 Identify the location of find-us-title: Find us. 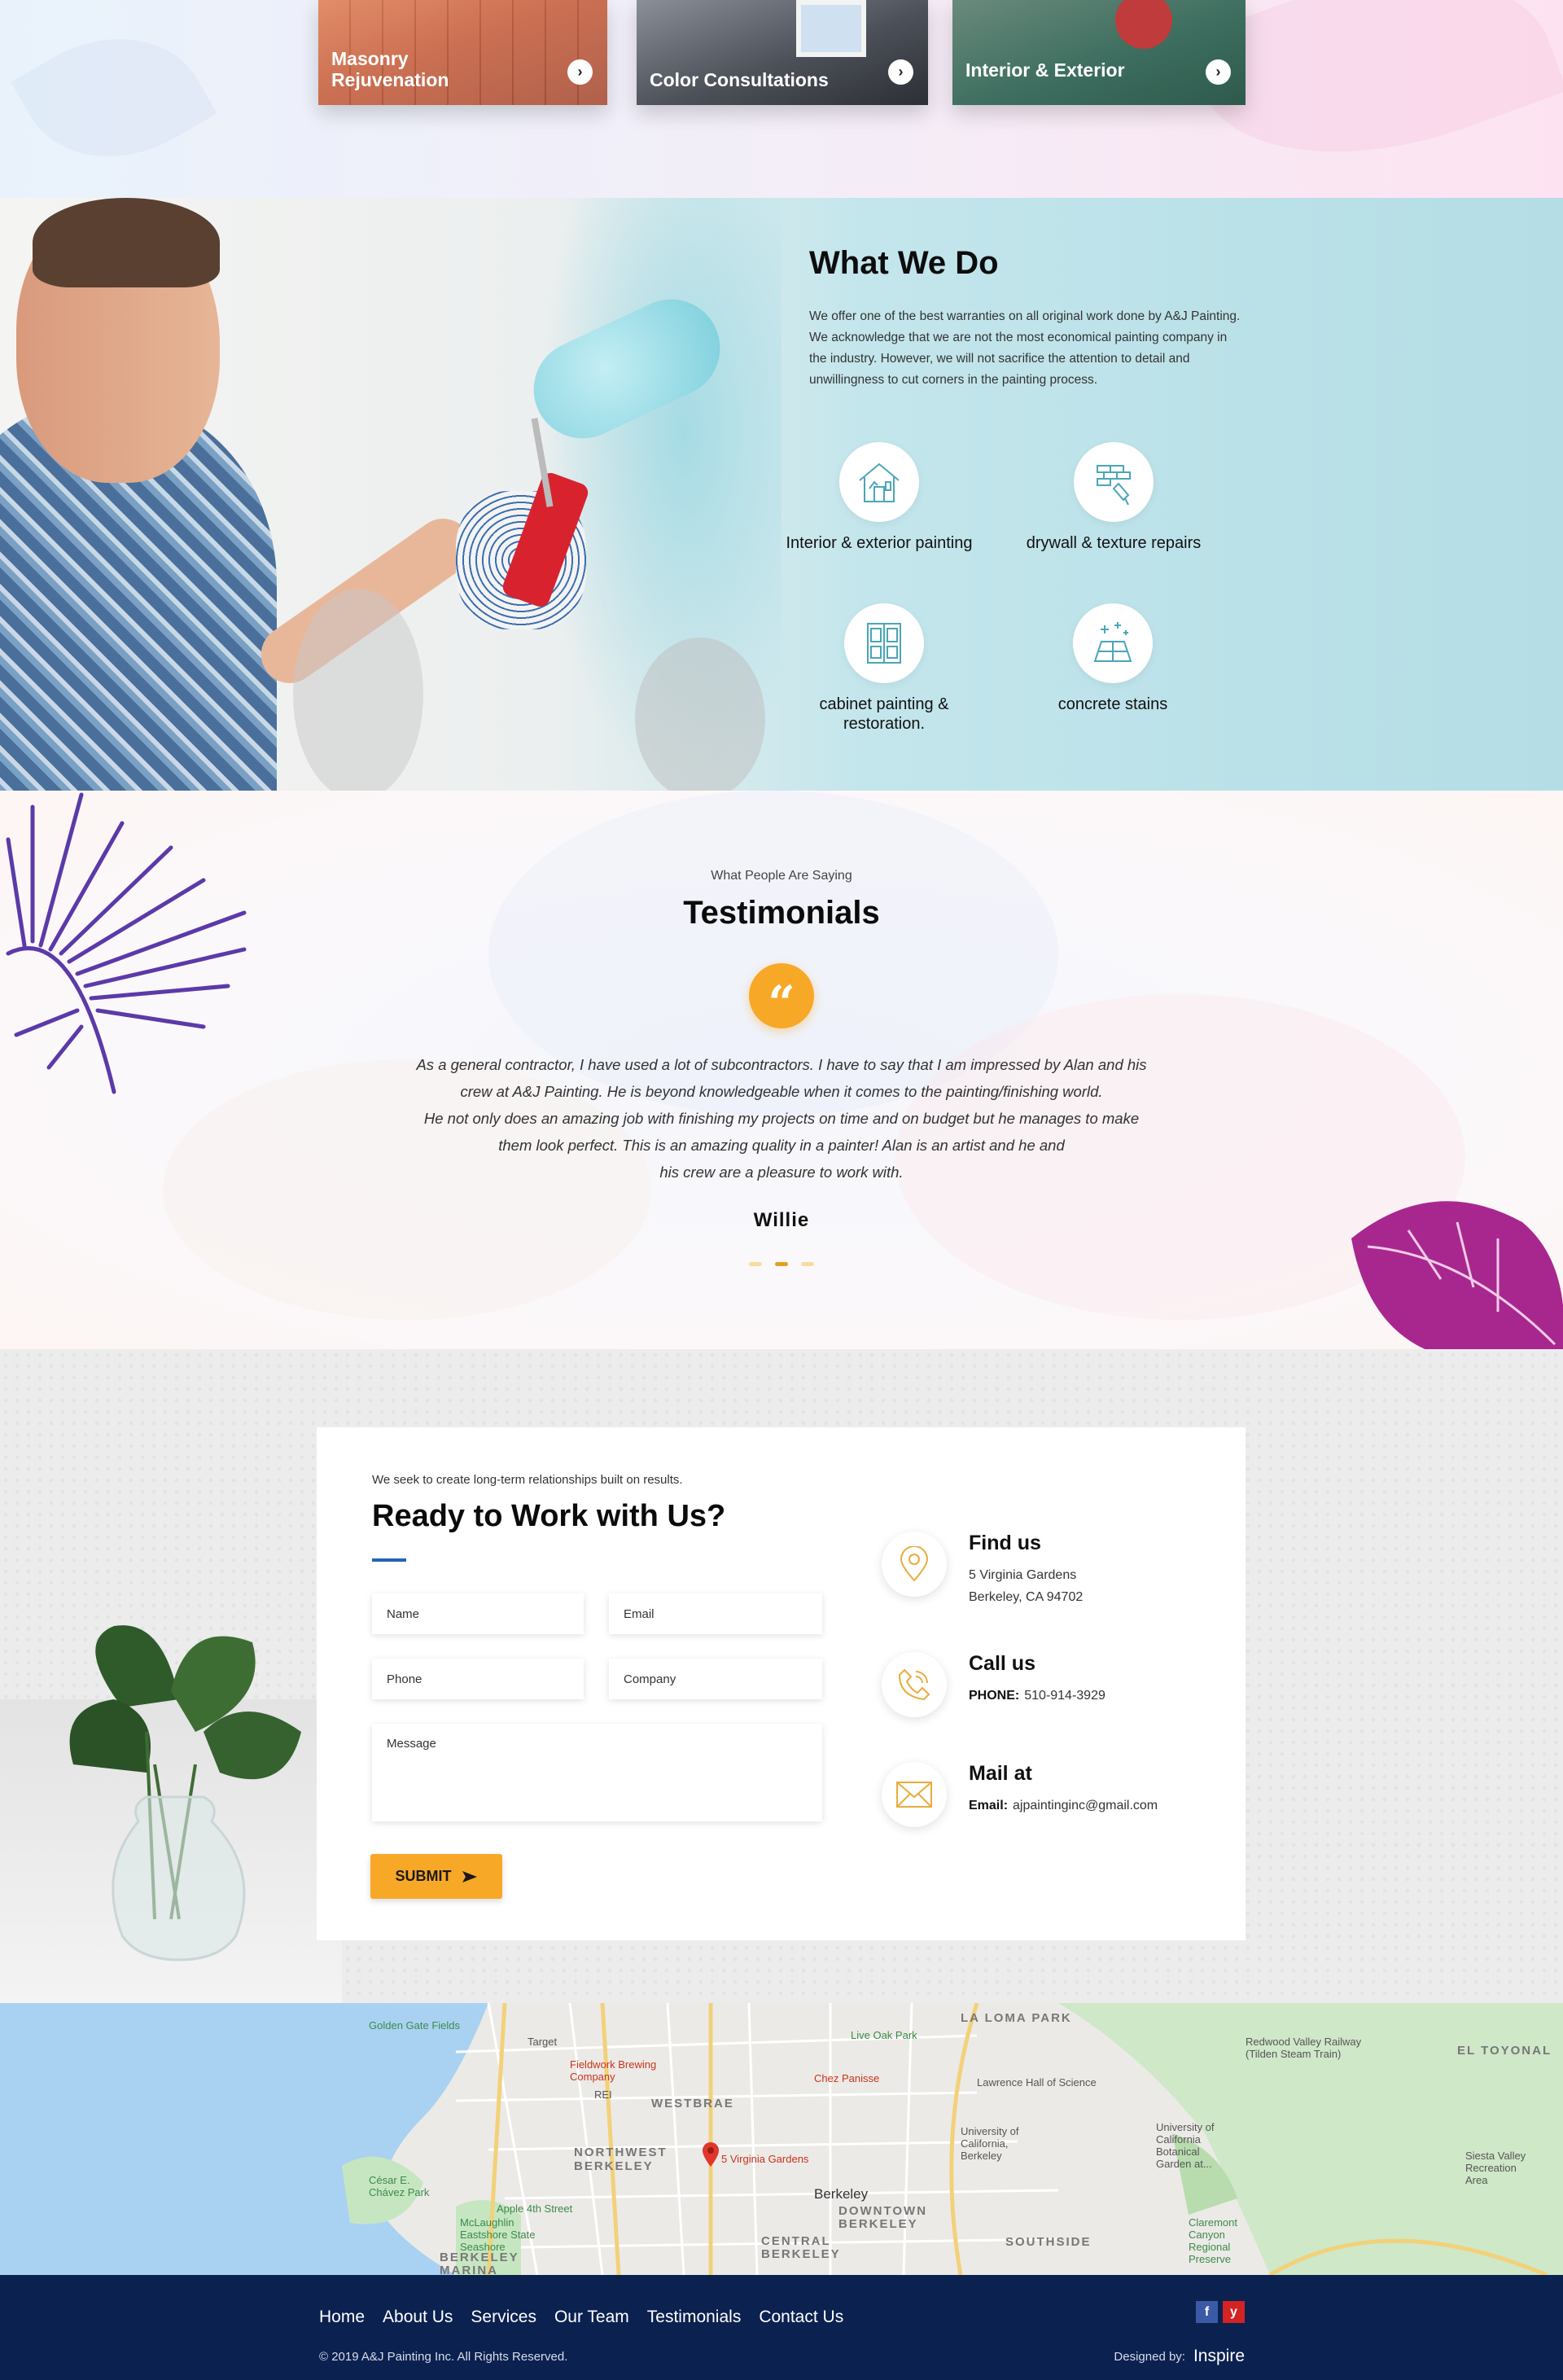
(1005, 1543).